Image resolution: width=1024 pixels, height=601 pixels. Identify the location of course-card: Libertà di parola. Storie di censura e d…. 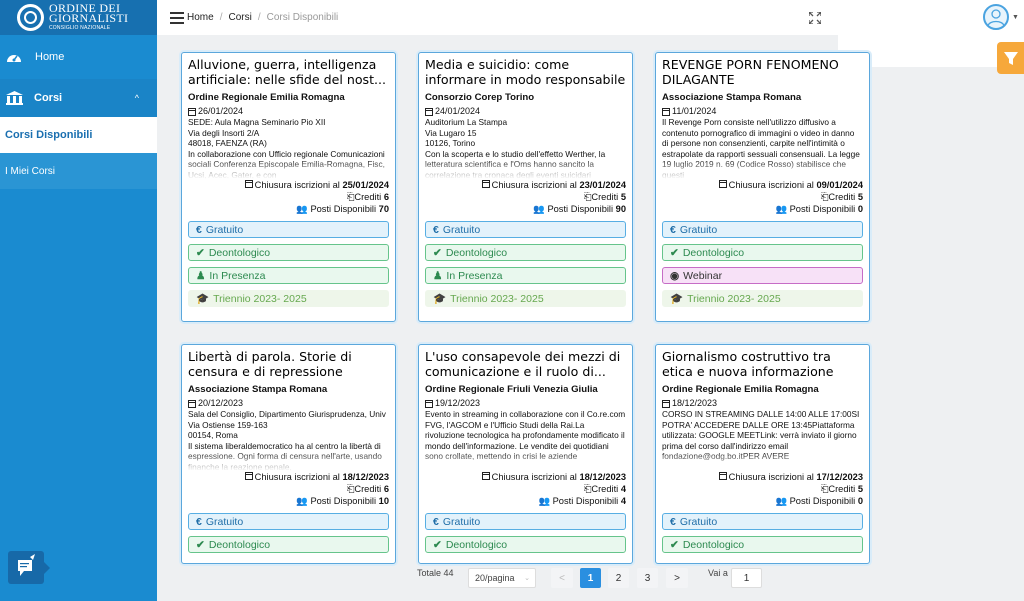
(288, 454).